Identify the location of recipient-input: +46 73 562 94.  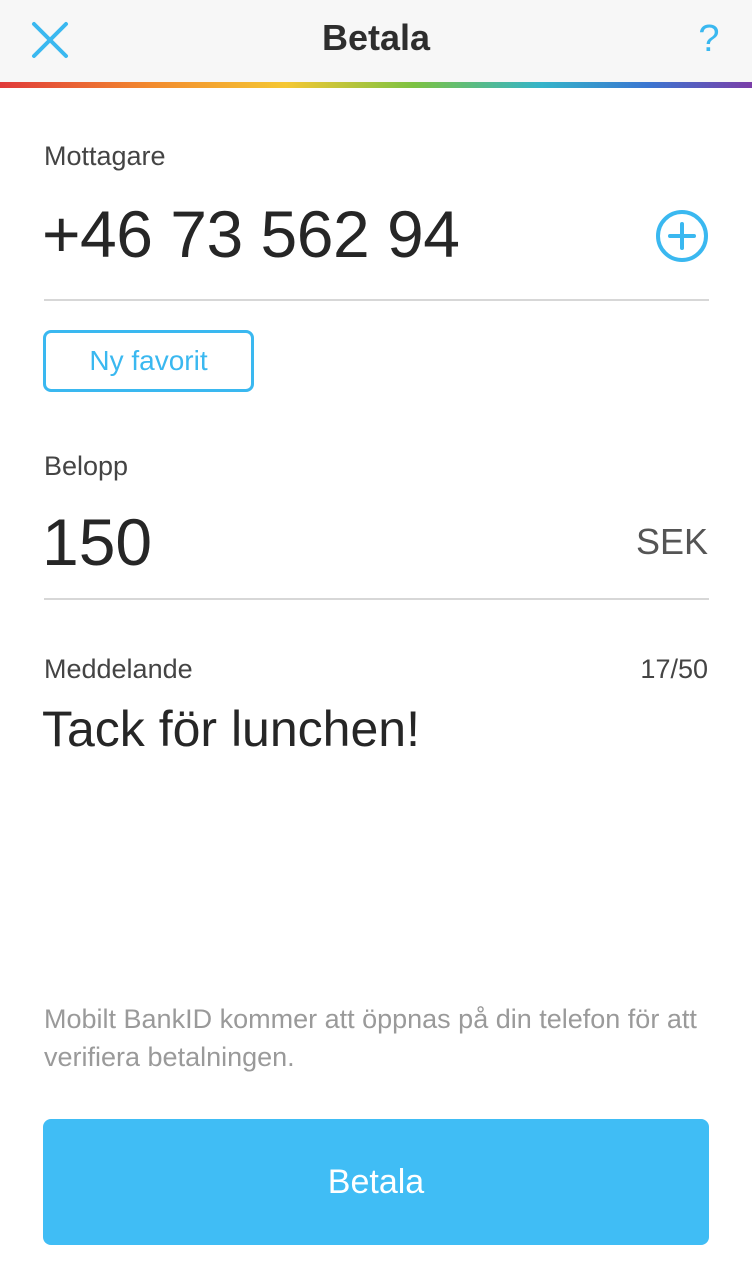
(251, 234).